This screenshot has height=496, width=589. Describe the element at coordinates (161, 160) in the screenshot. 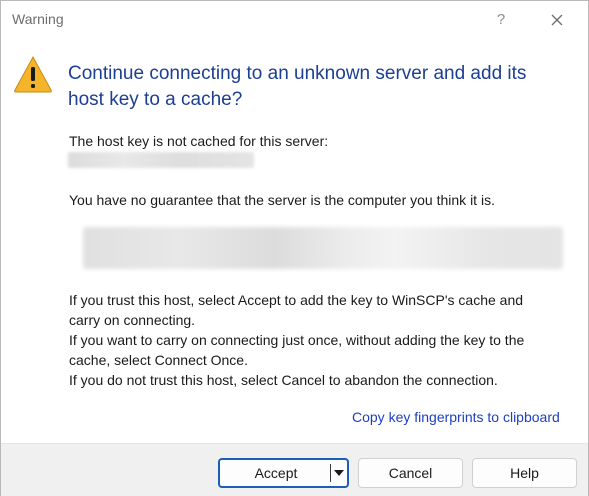

I see `redacted-server-name` at that location.